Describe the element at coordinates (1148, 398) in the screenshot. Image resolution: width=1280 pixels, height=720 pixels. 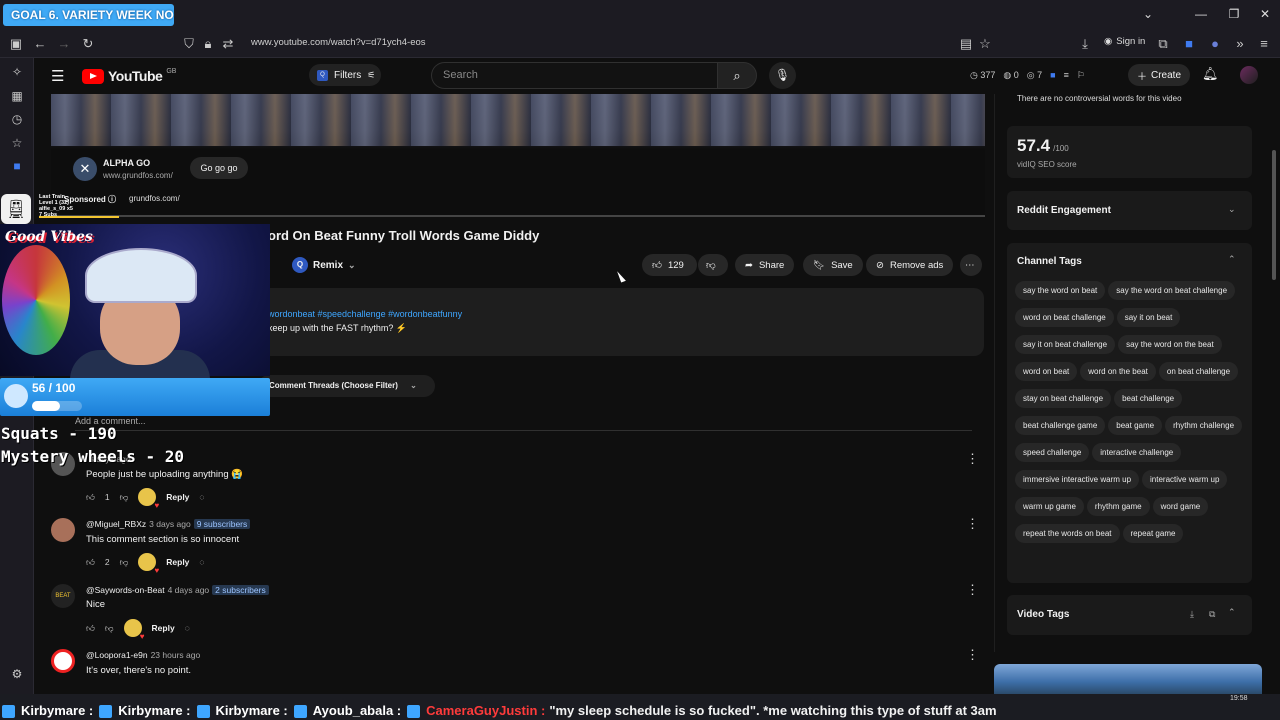
I see `channel-tag-chip: beat challenge` at that location.